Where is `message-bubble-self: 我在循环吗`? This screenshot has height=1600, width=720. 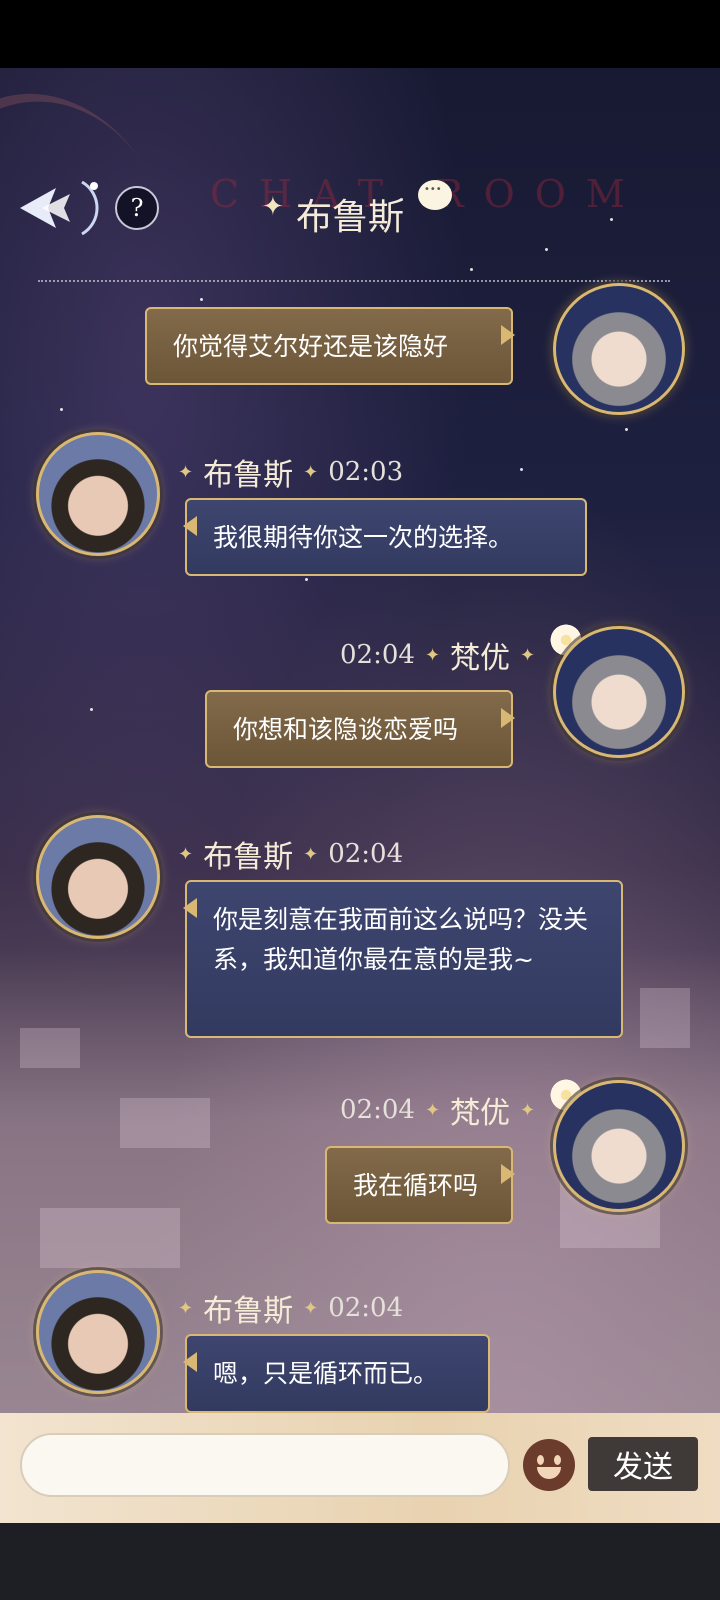 message-bubble-self: 我在循环吗 is located at coordinates (420, 1185).